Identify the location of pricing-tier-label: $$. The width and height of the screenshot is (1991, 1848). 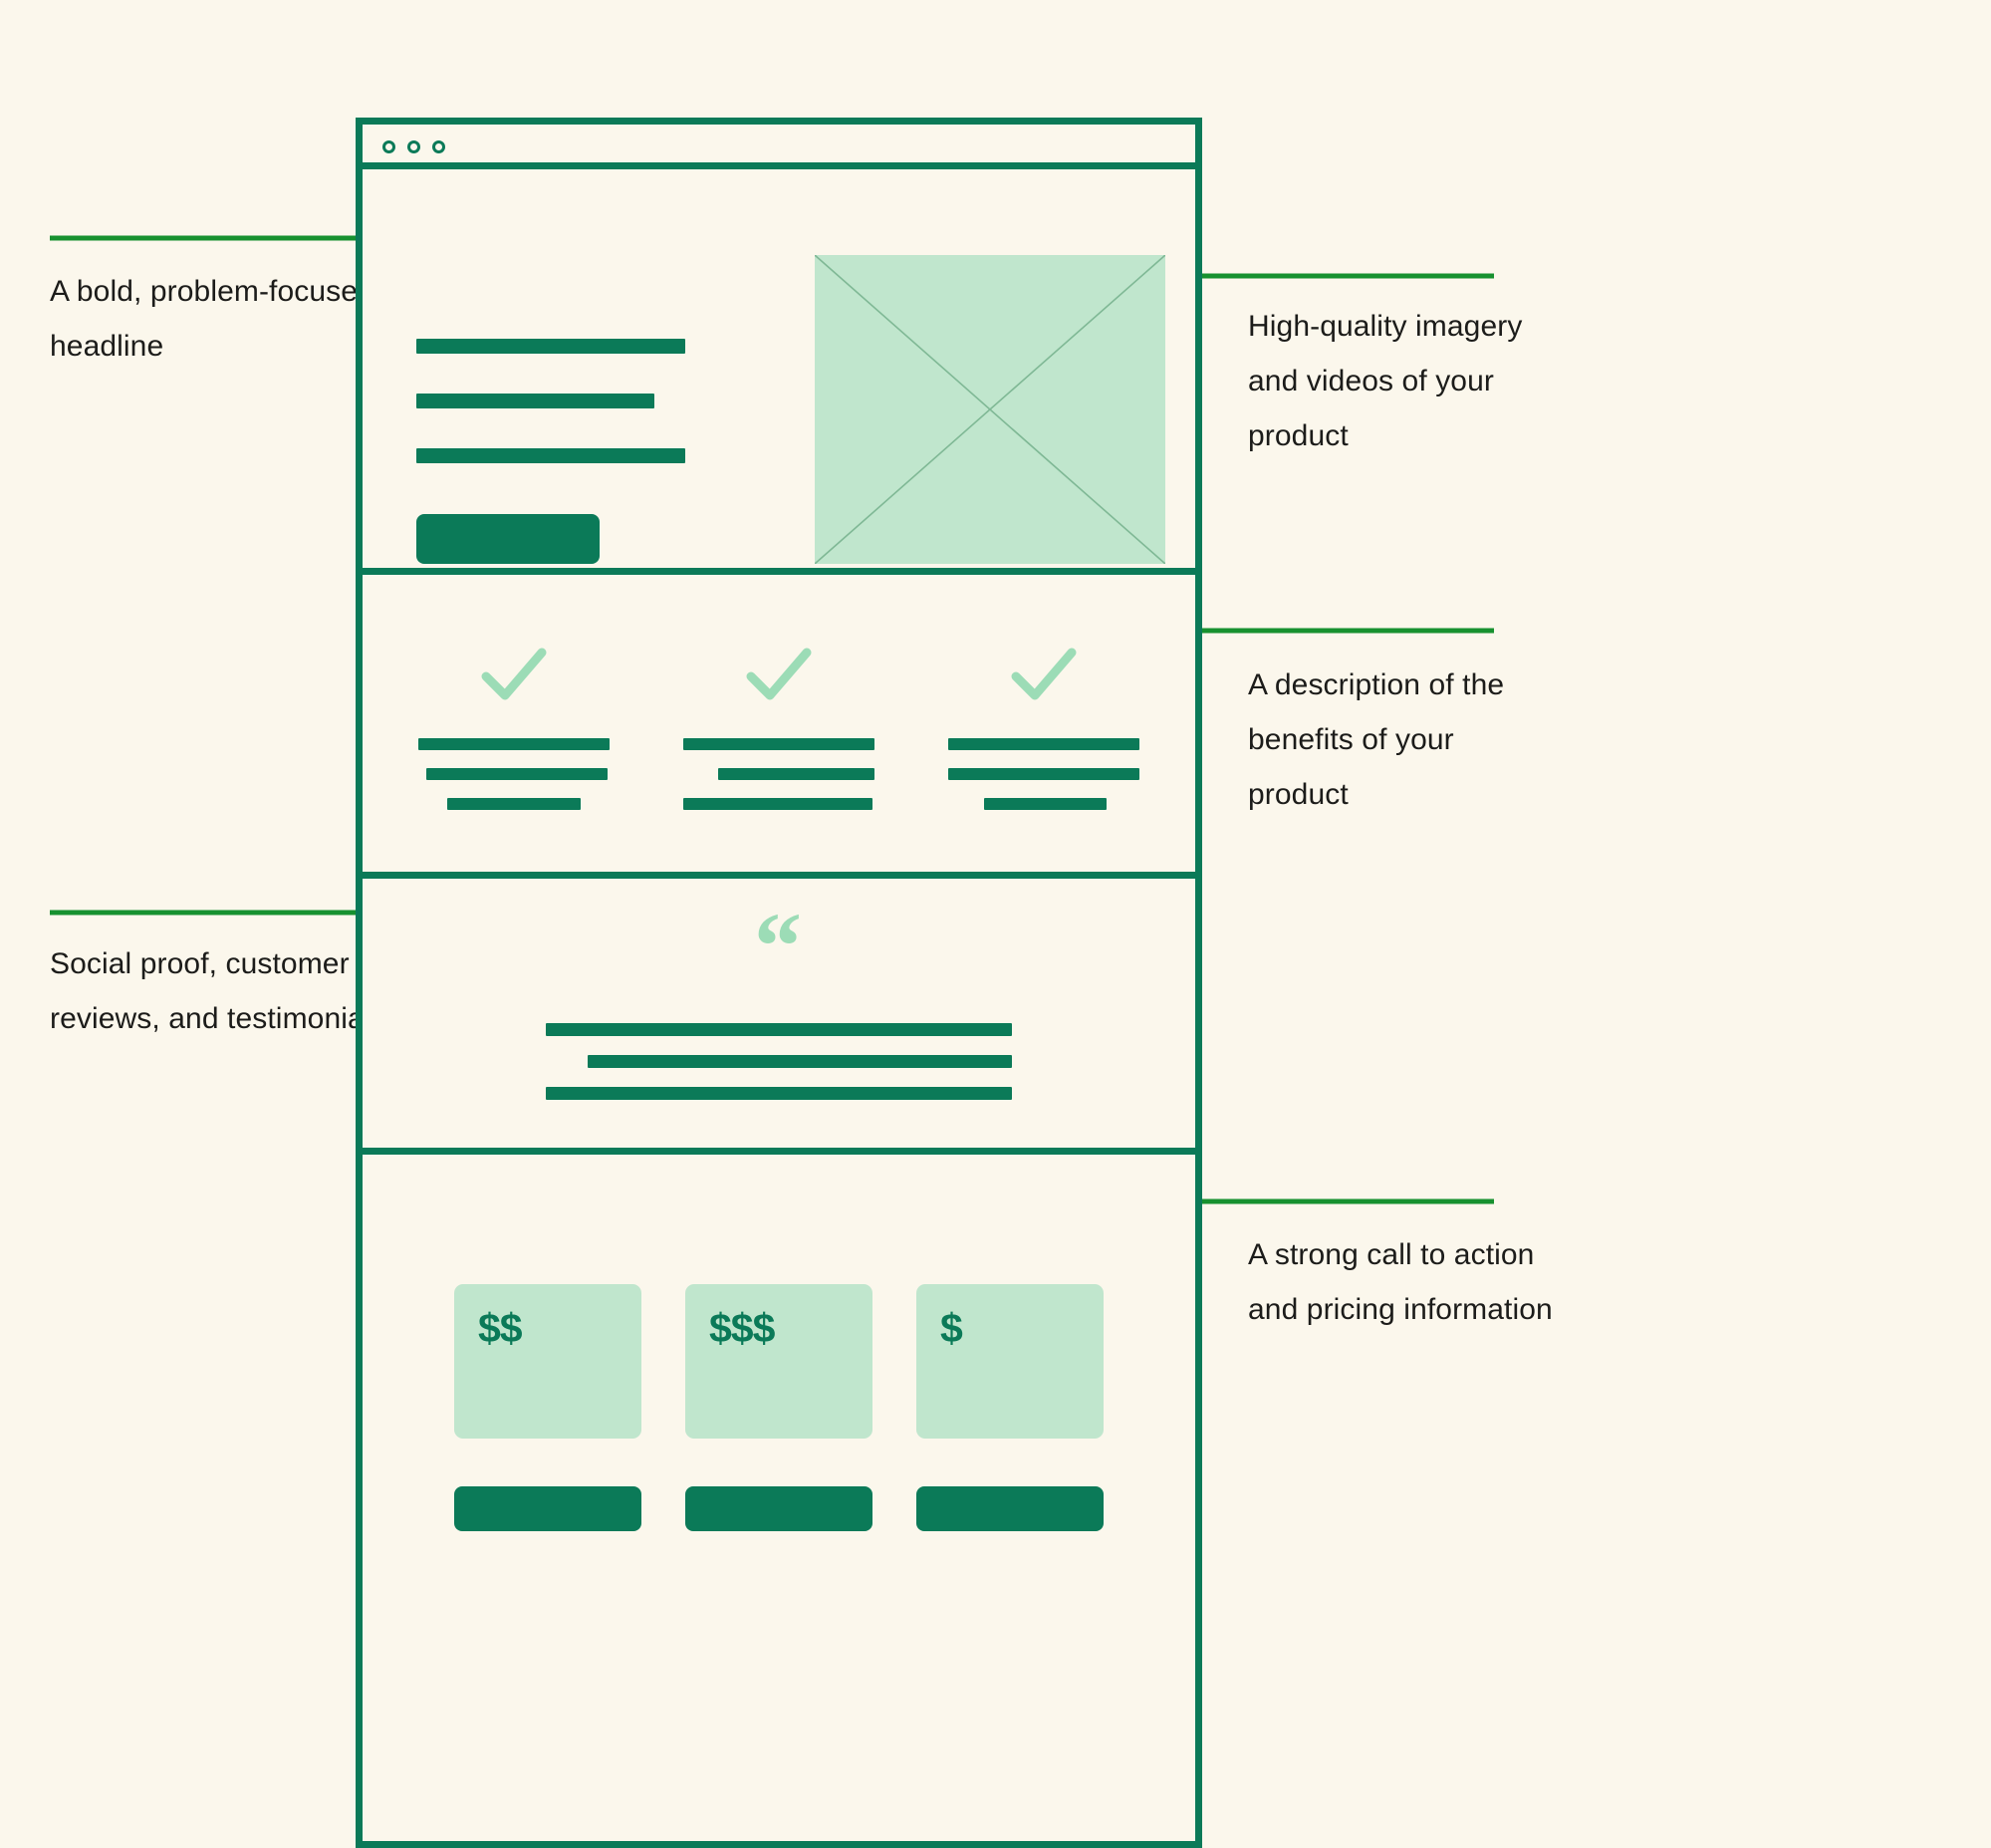
(500, 1328).